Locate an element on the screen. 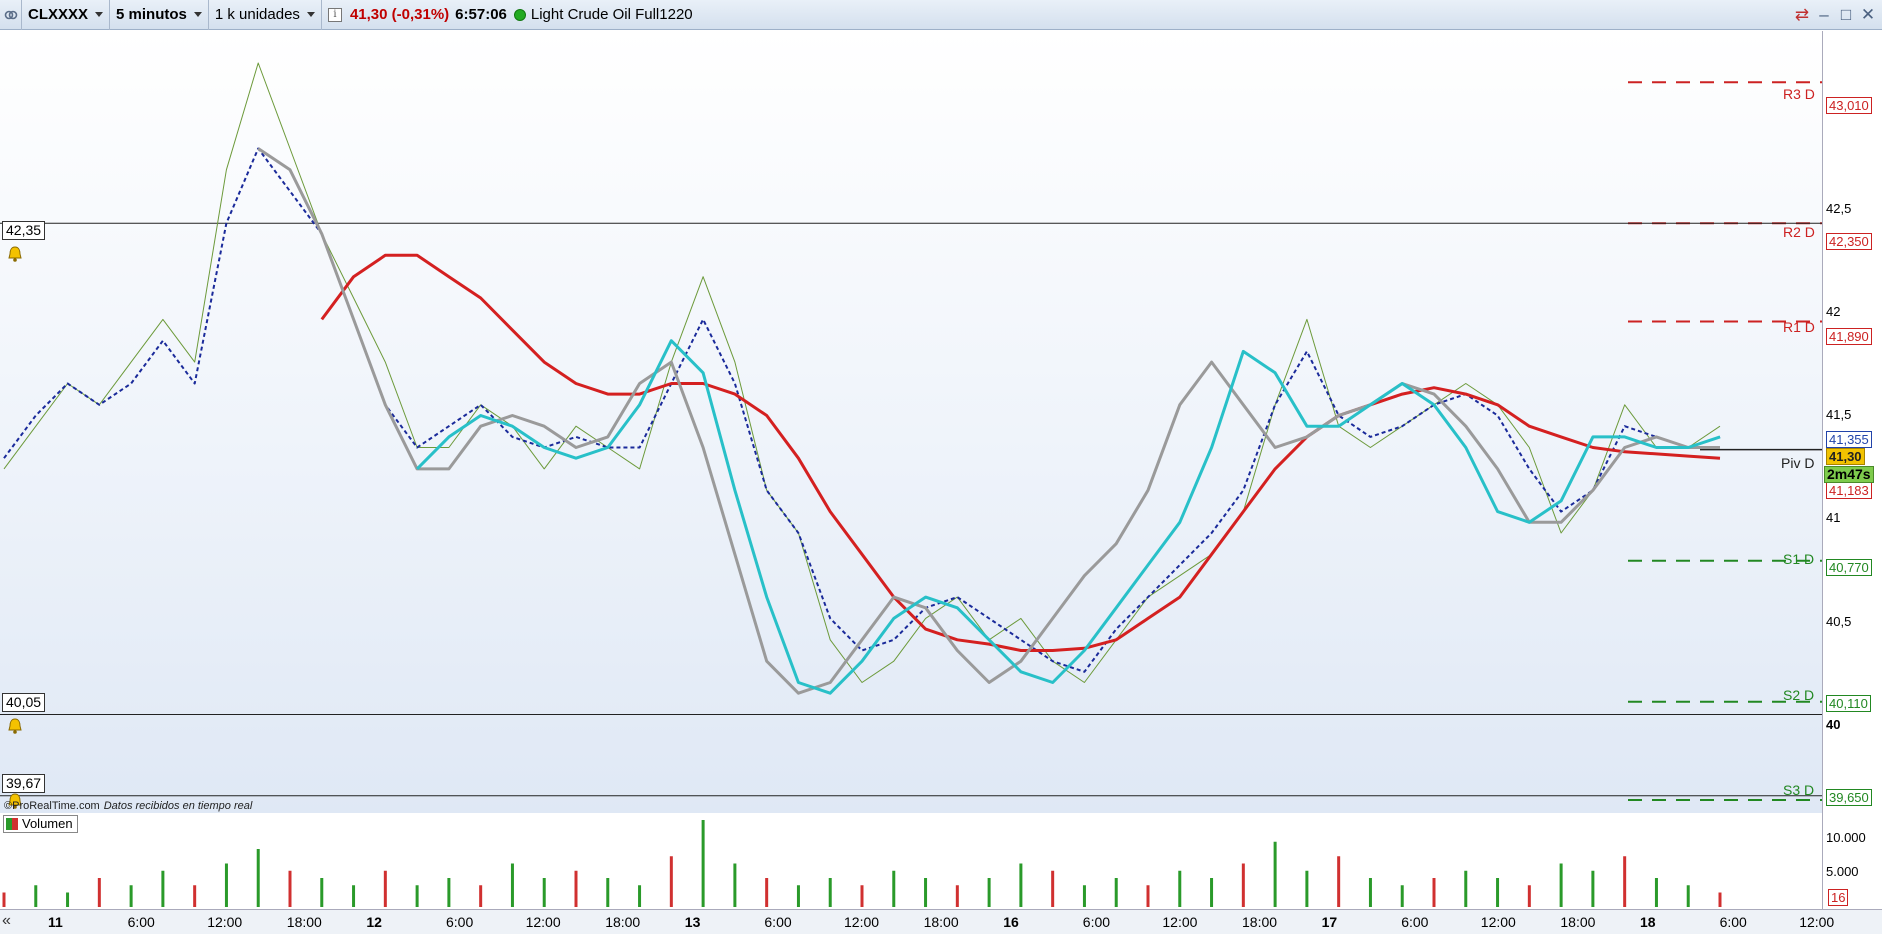 The image size is (1882, 934). volume-axis-label: 10.000 is located at coordinates (1846, 837).